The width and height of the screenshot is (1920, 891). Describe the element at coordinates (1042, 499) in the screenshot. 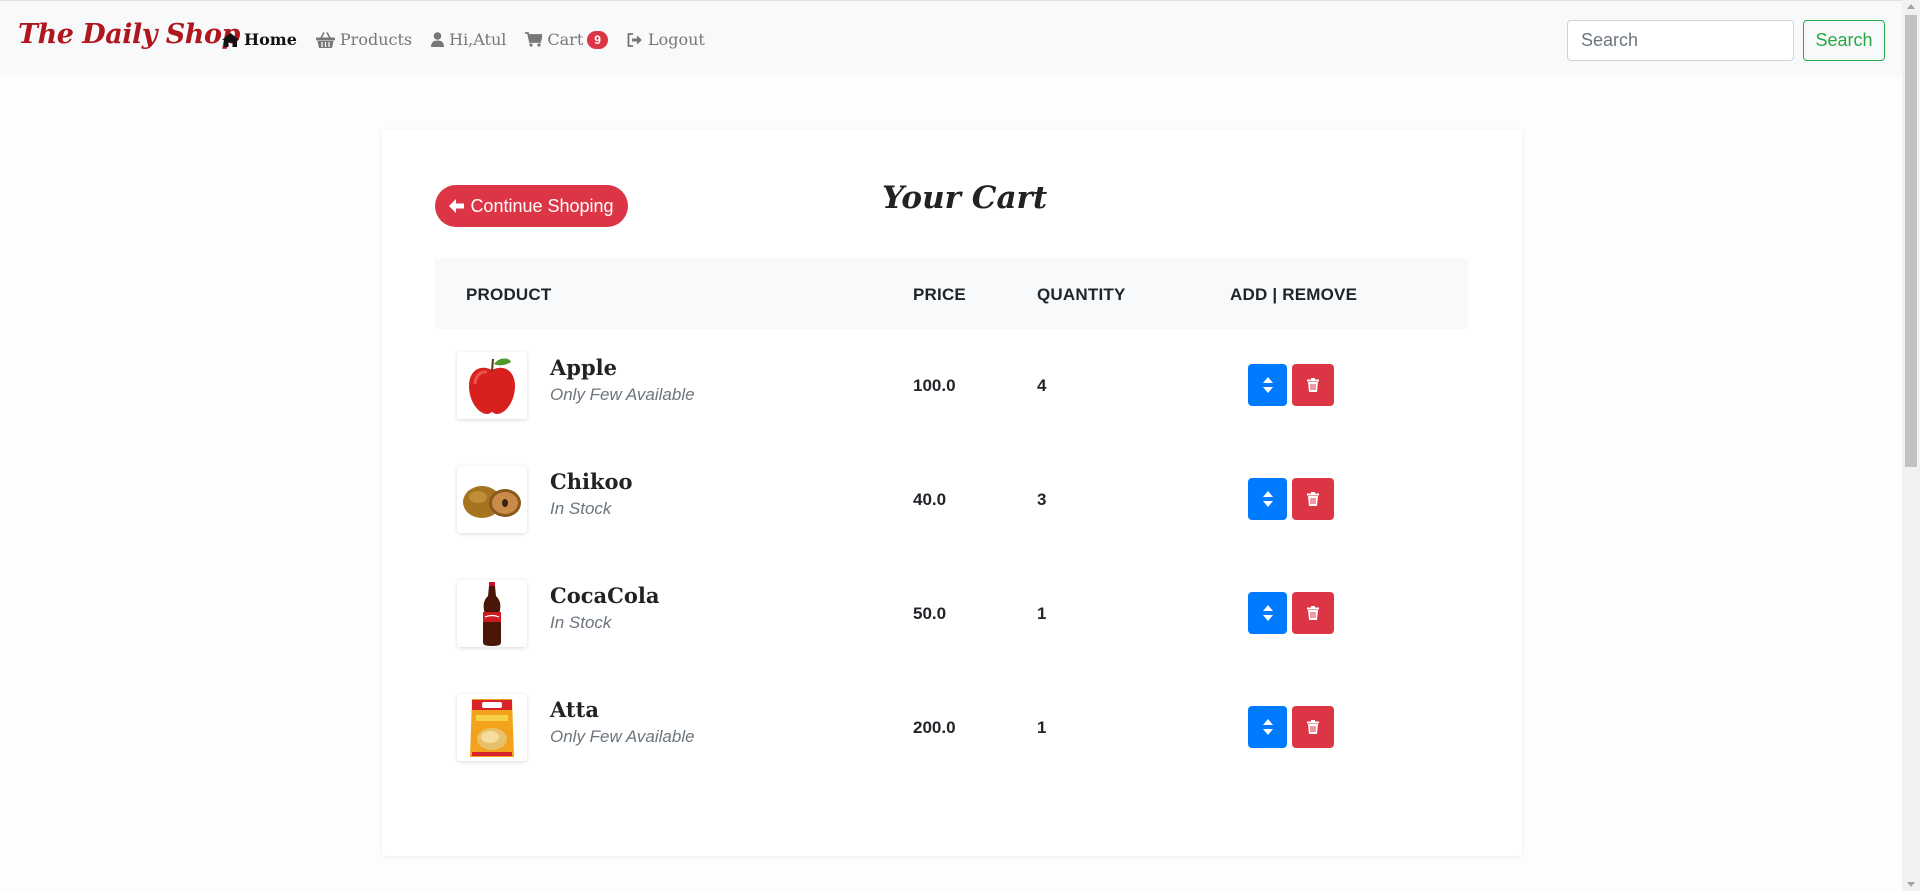

I see `product-quantity: 3` at that location.